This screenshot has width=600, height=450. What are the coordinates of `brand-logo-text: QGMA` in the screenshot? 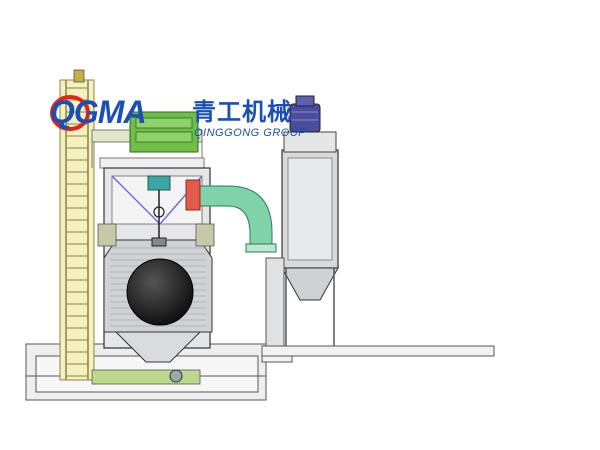 It's located at (98, 112).